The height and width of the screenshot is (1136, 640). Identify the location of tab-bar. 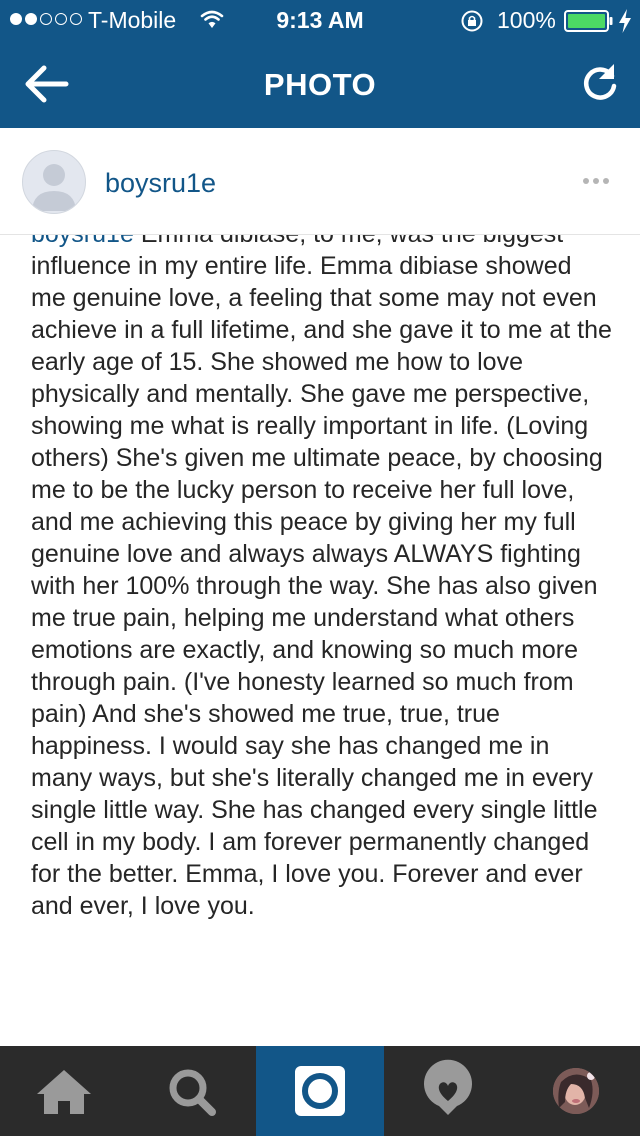
(320, 1091).